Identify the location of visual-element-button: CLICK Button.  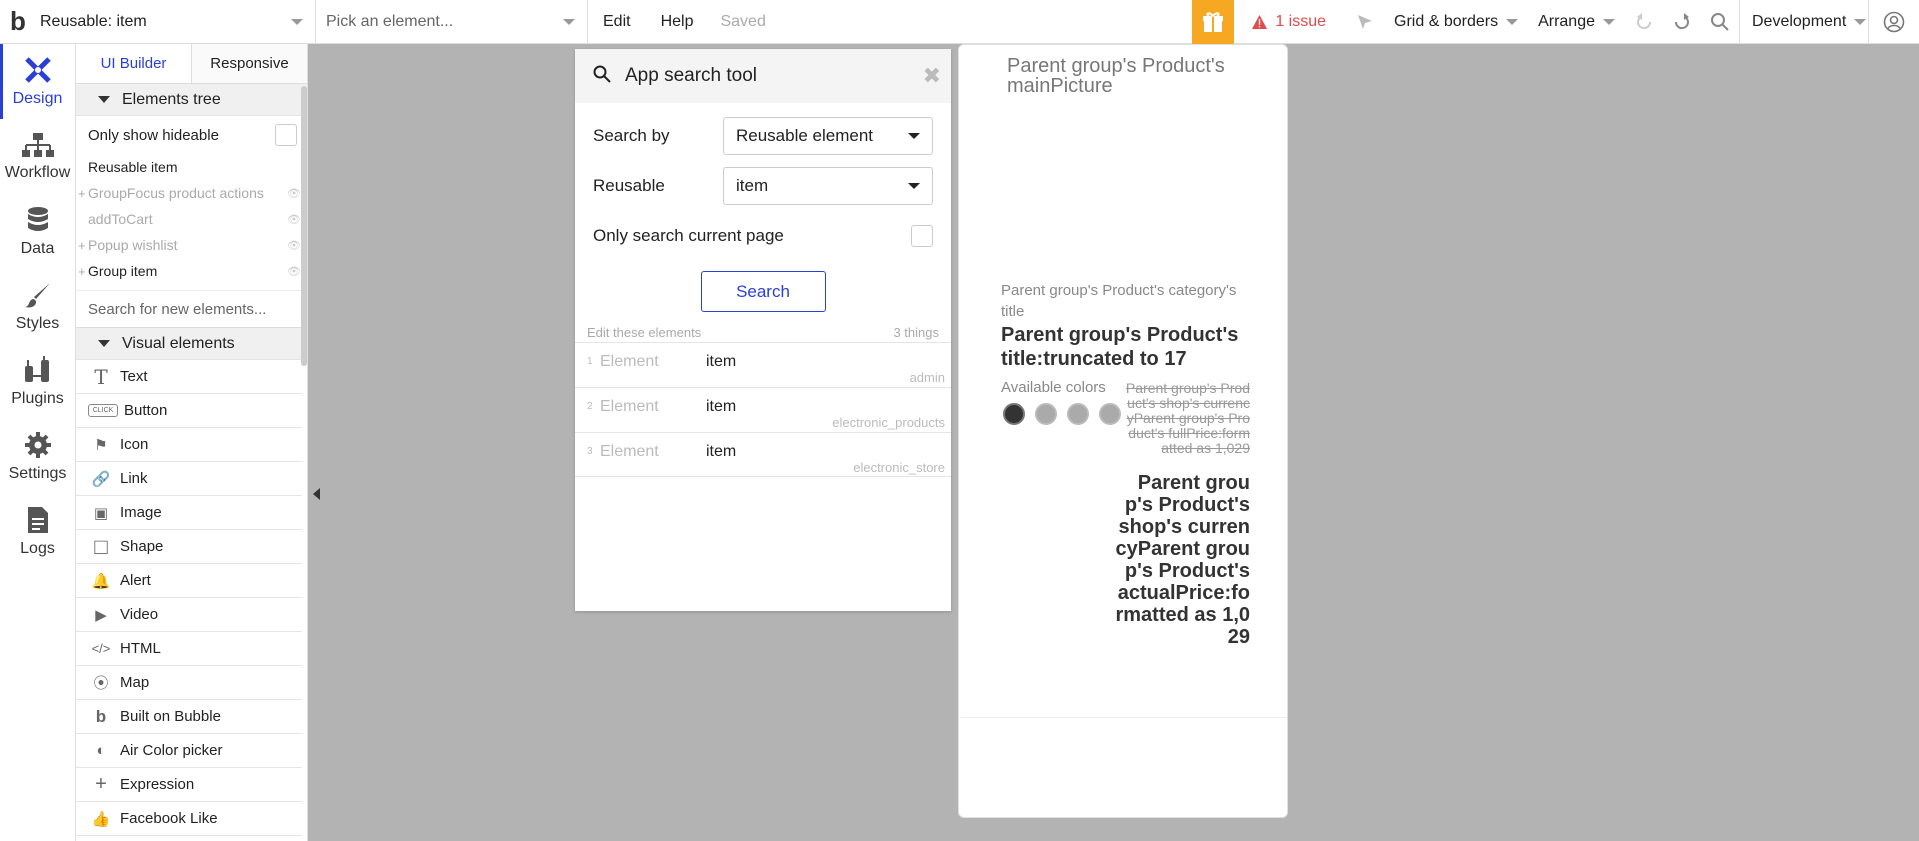
(189, 411).